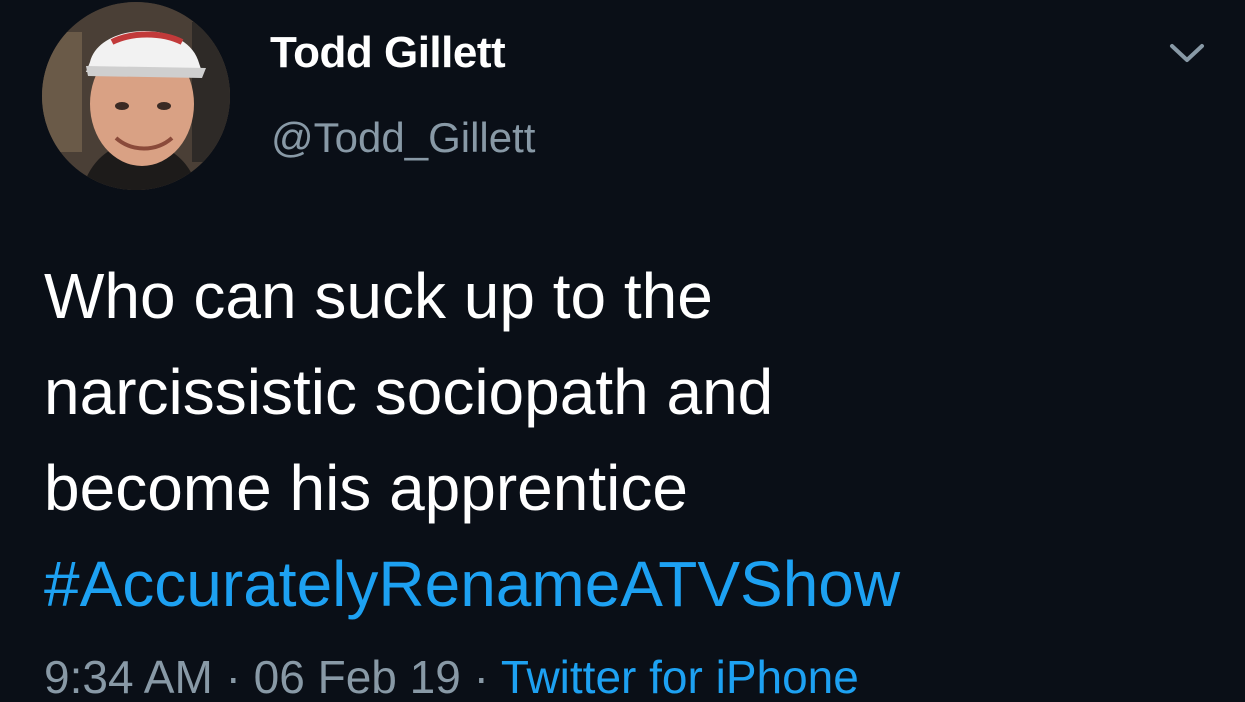  I want to click on tweet-text-line: become his apprentice, so click(366, 488).